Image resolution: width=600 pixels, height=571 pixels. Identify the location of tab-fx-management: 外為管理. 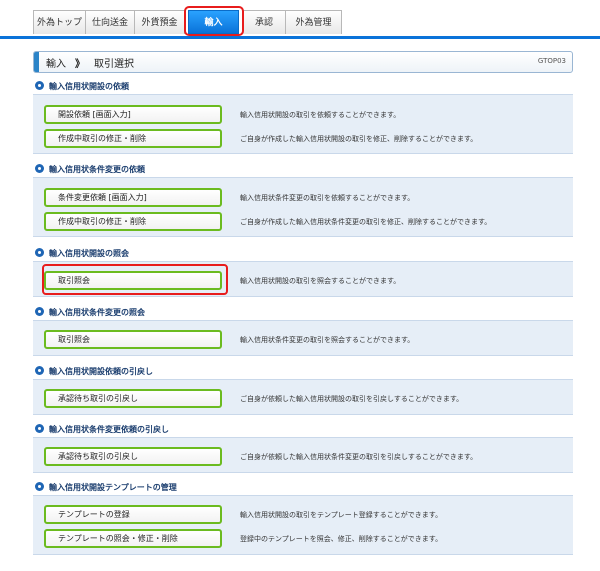
(313, 22).